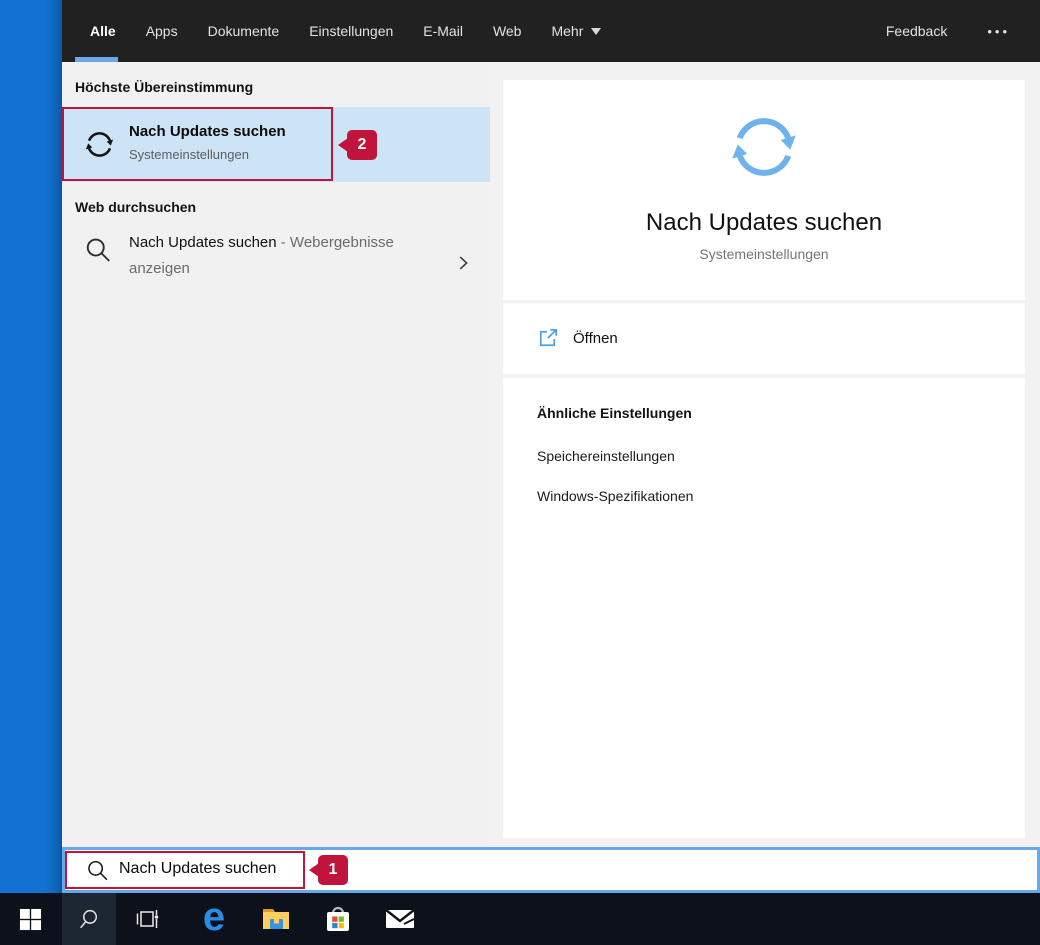  I want to click on tab-mehr-label: Mehr, so click(567, 31).